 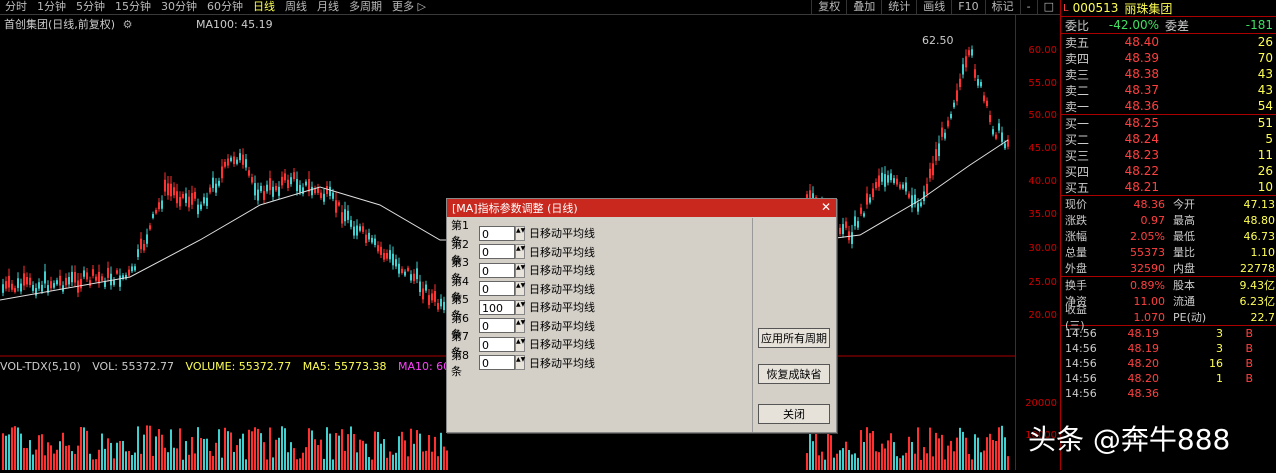 What do you see at coordinates (1259, 25) in the screenshot?
I see `weicha-value: -181` at bounding box center [1259, 25].